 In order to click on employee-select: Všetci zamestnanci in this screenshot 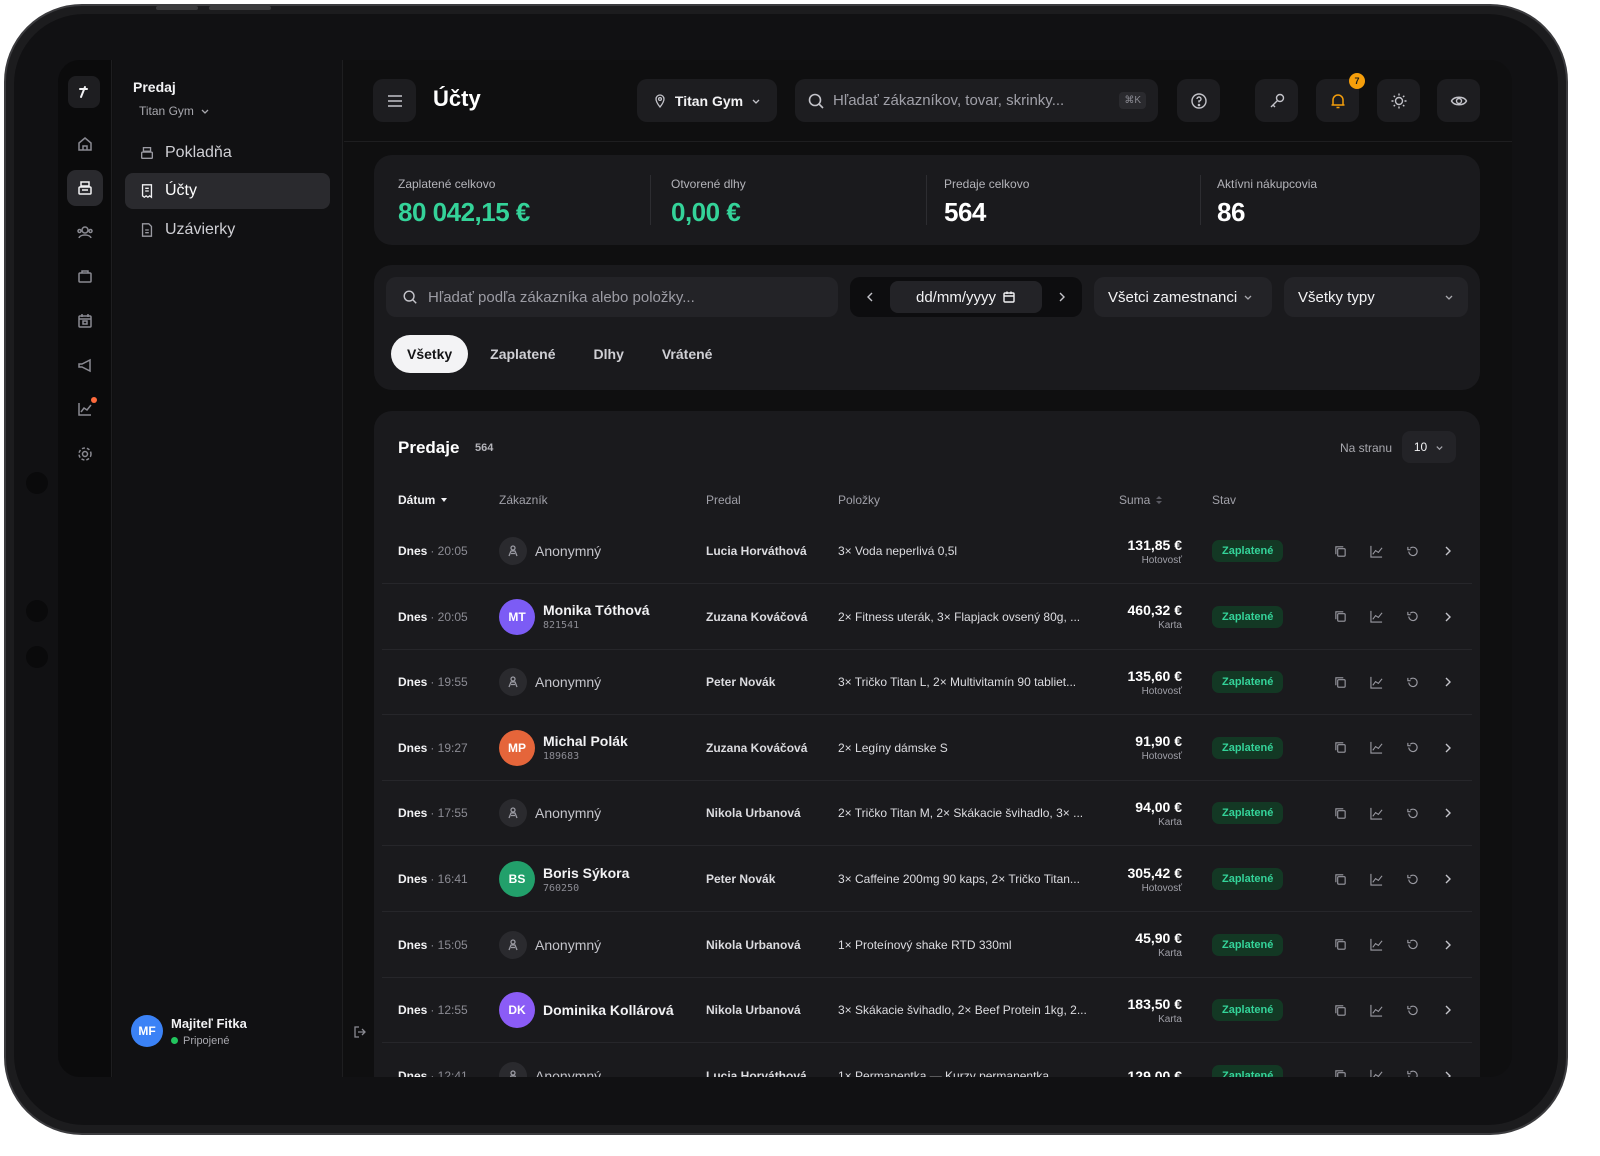, I will do `click(1183, 297)`.